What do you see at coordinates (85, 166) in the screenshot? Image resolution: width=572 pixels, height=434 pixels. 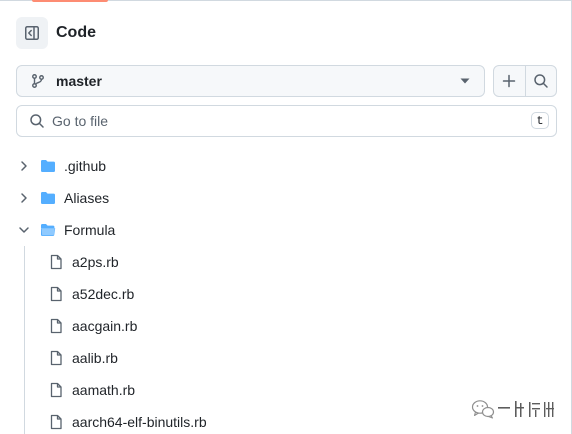 I see `folder-name: .github` at bounding box center [85, 166].